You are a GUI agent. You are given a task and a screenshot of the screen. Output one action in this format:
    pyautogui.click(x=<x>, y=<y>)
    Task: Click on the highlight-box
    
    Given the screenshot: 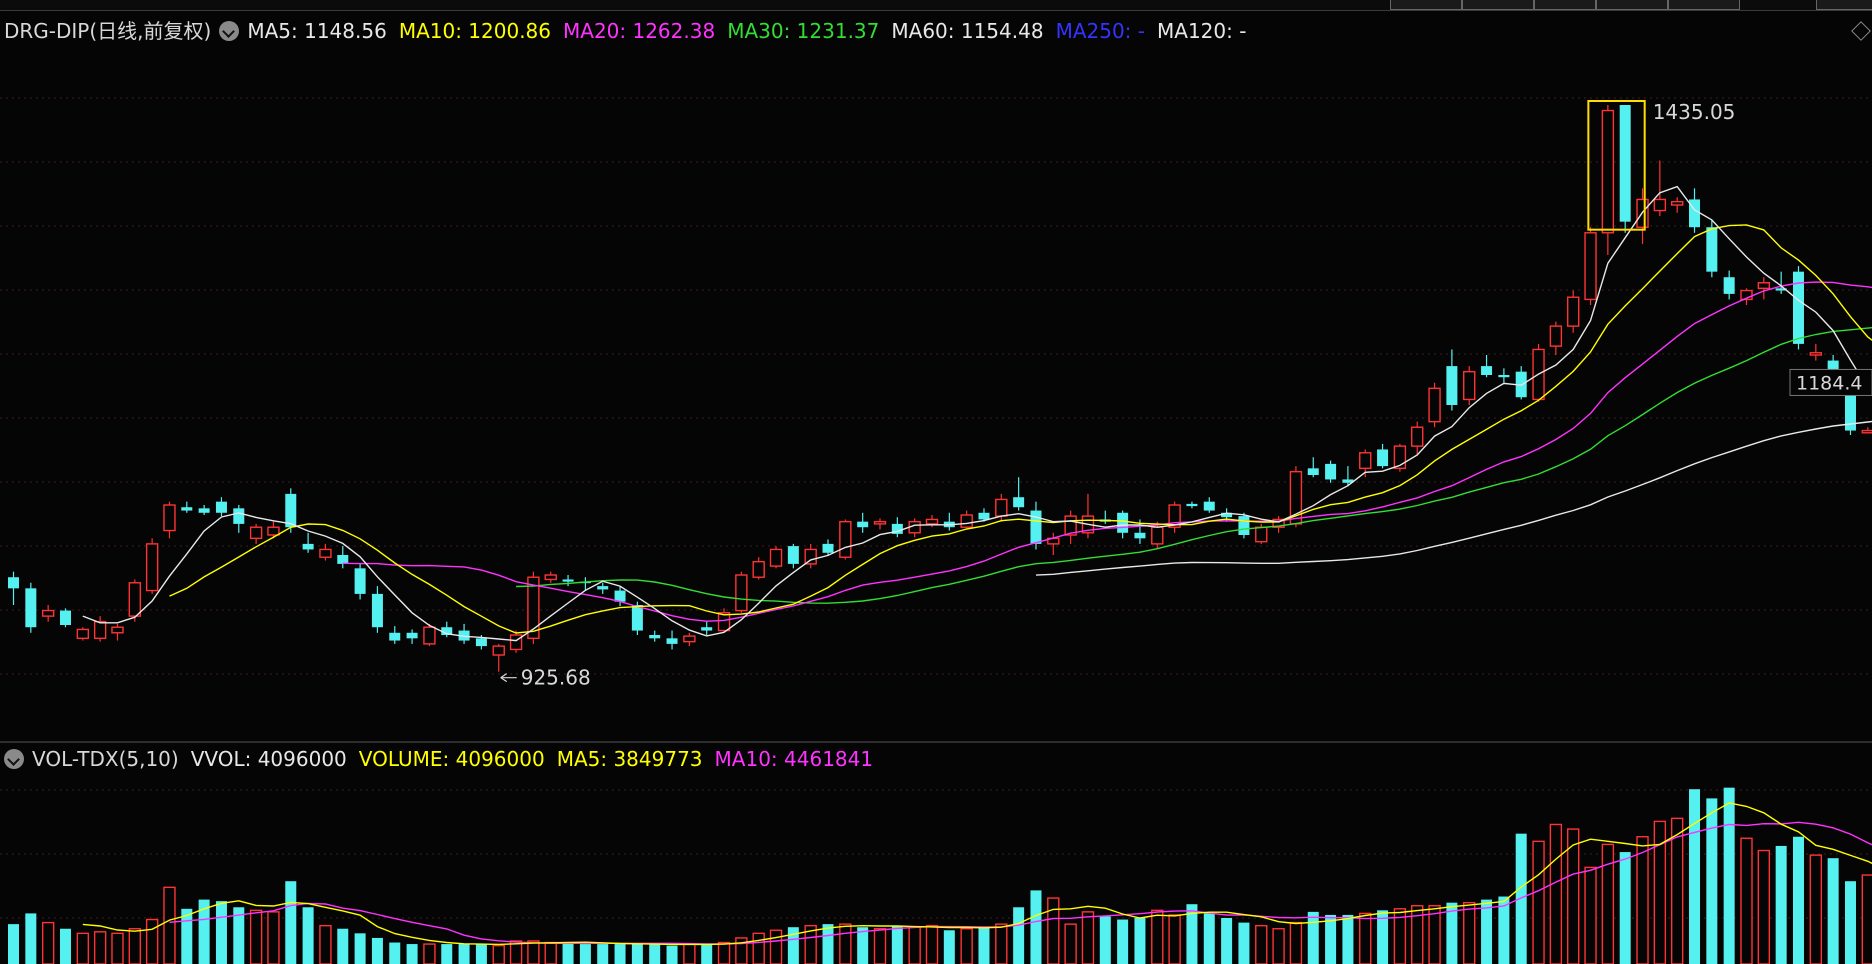 What is the action you would take?
    pyautogui.click(x=1616, y=165)
    